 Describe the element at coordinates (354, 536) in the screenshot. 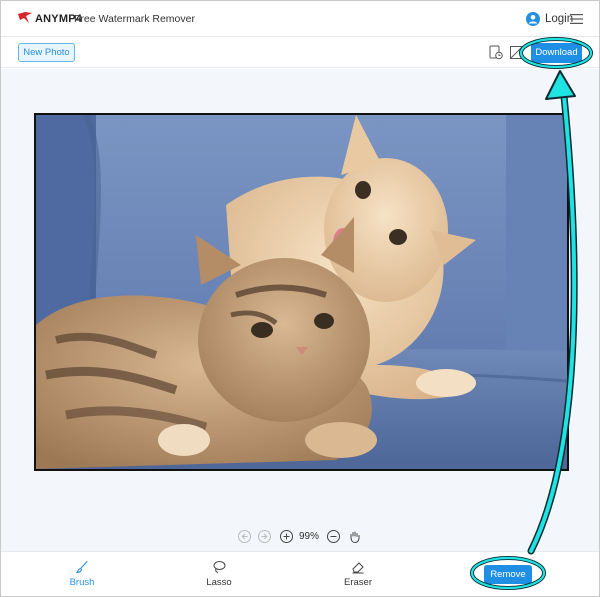

I see `hand-icon` at that location.